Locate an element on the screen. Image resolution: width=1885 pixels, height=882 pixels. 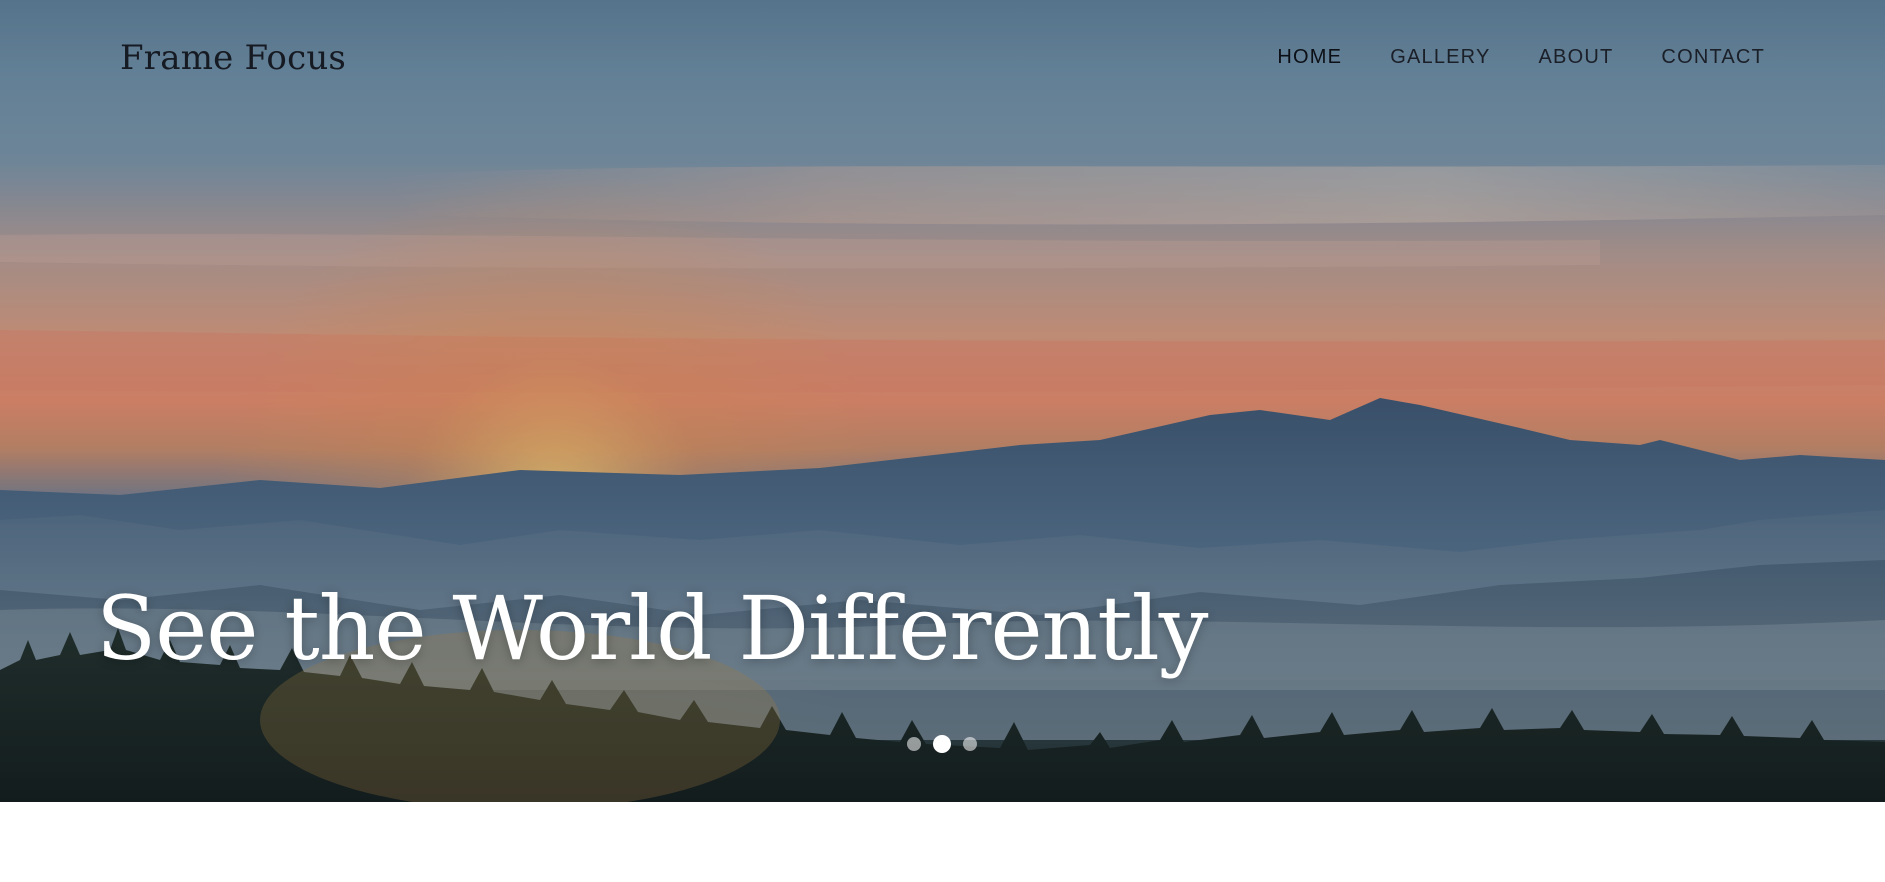
nav-item-contact: CONTACT is located at coordinates (1713, 57).